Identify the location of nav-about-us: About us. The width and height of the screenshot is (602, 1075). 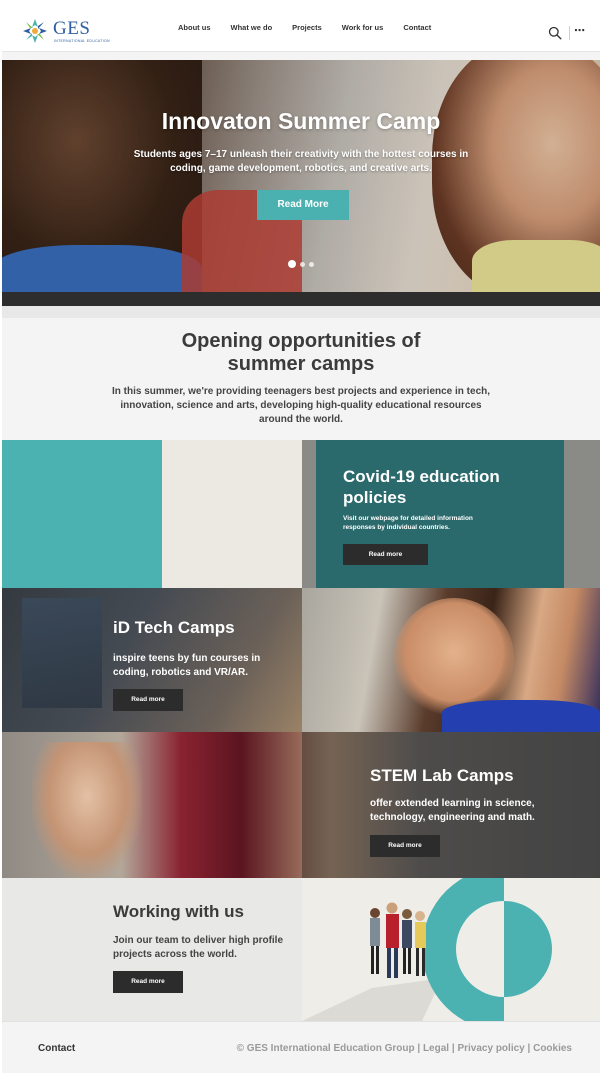
(194, 27).